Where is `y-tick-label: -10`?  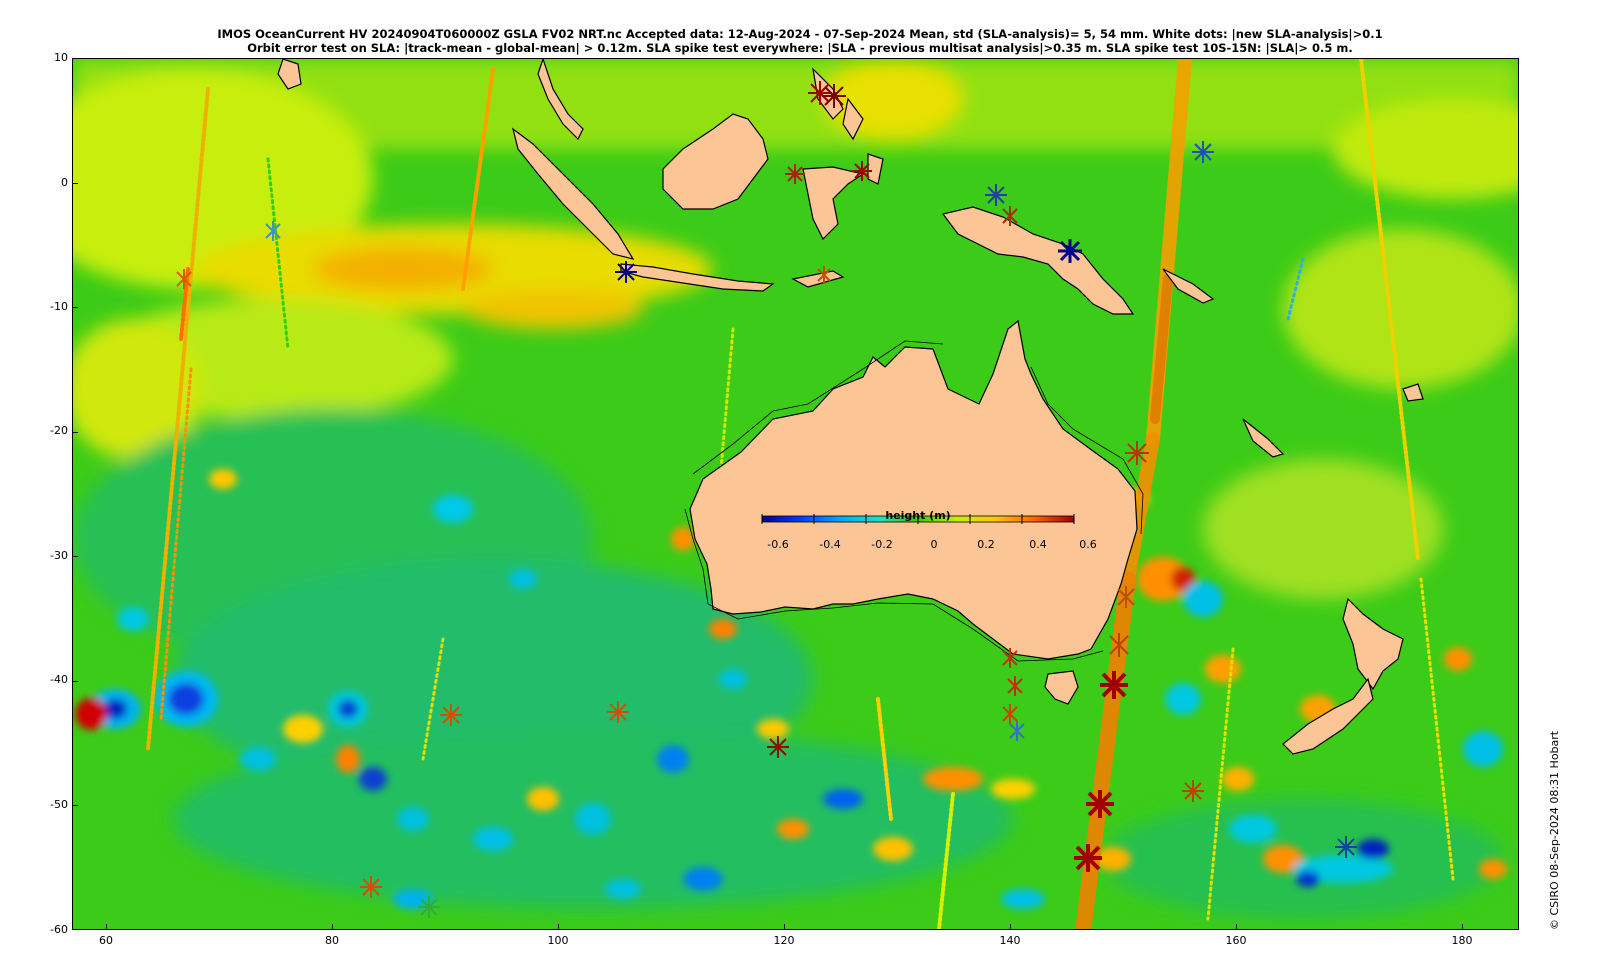 y-tick-label: -10 is located at coordinates (59, 306).